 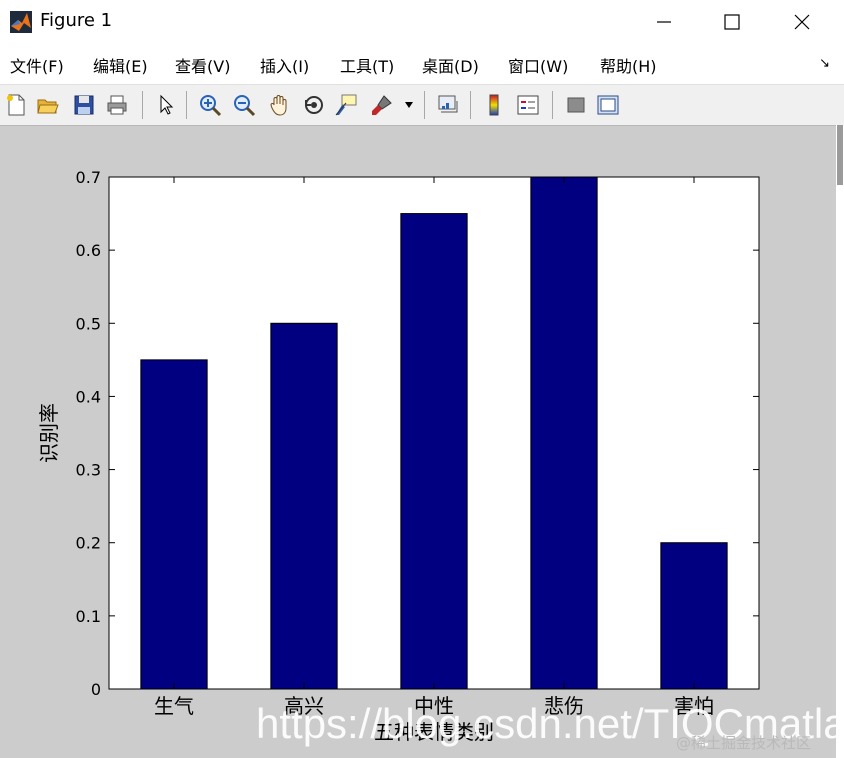 I want to click on menu-edit: 编辑(E), so click(x=120, y=65).